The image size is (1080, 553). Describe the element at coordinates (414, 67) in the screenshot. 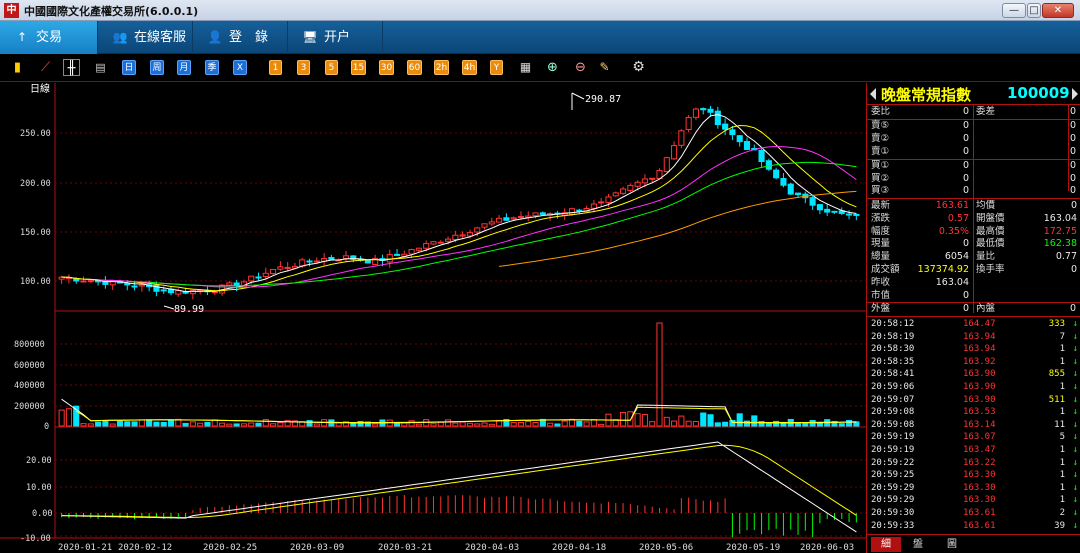

I see `minute-60-button: 60` at that location.